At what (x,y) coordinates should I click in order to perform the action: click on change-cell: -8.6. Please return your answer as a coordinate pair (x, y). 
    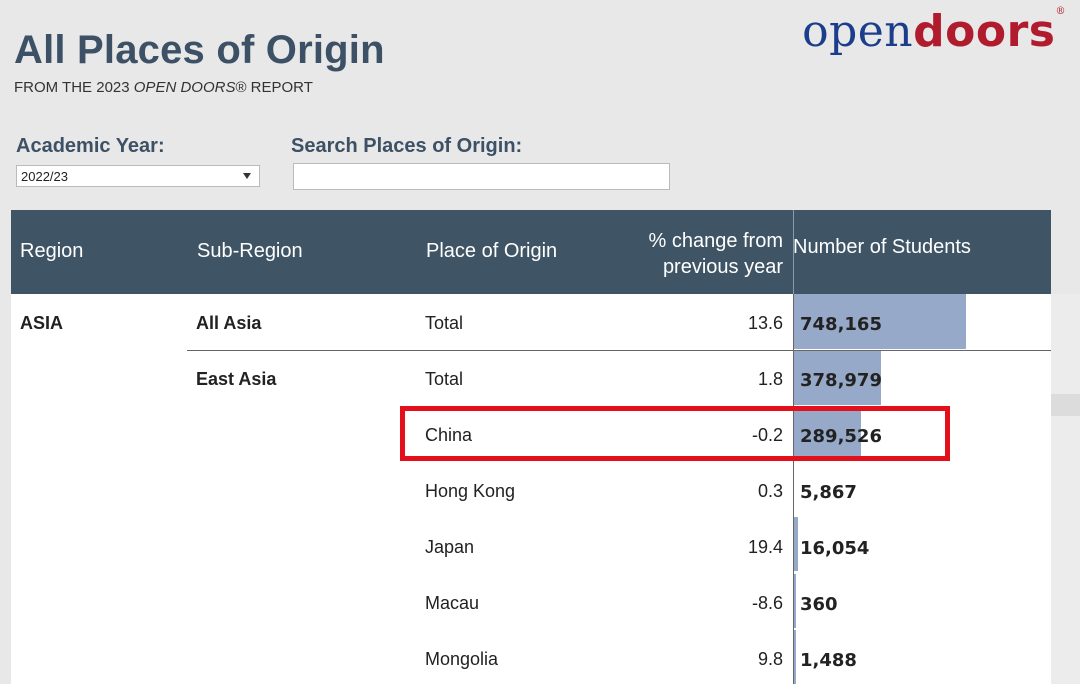
    Looking at the image, I should click on (767, 603).